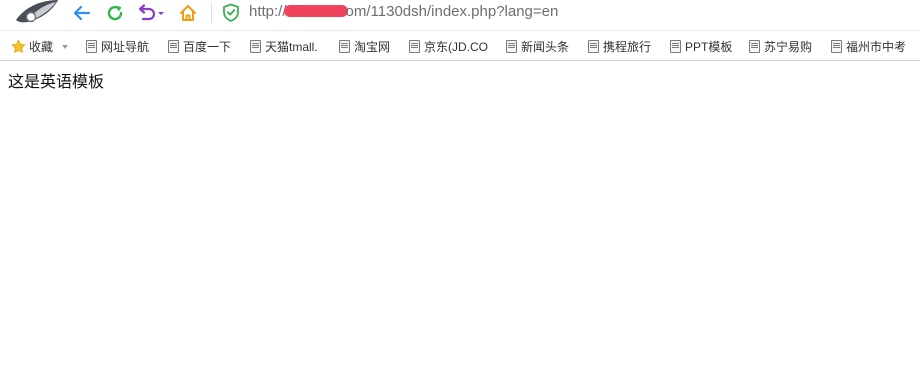  I want to click on bookmark-label: 京东(JD.CO, so click(456, 47).